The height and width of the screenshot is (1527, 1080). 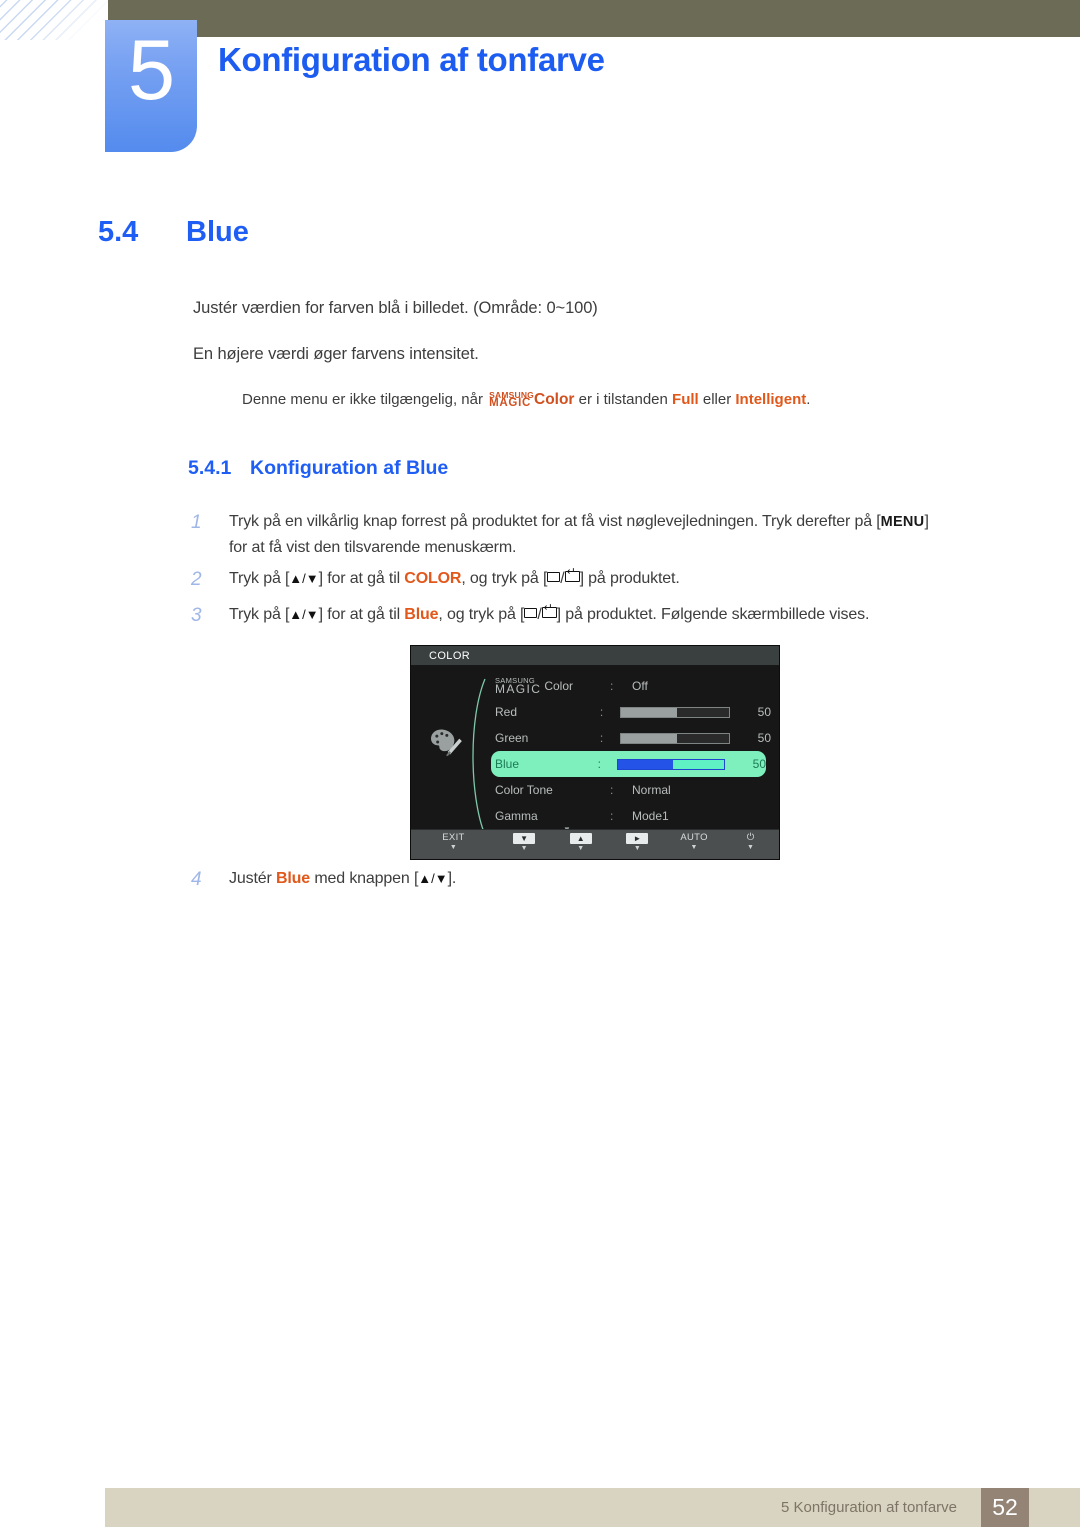 I want to click on step-3-text-c: , og tryk på [, so click(x=481, y=614).